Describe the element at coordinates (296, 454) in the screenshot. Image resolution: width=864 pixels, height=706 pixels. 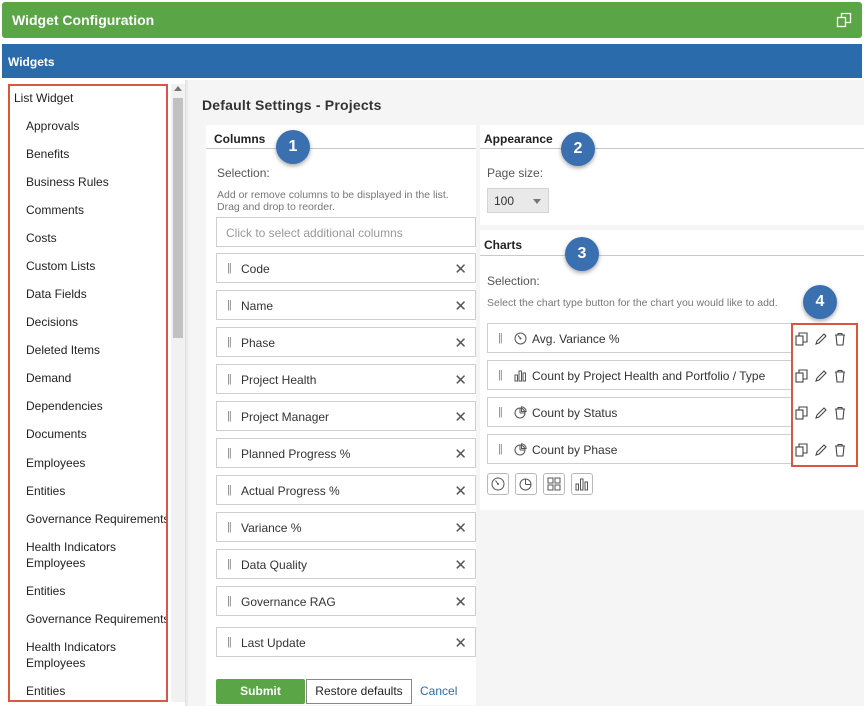
I see `column-item-label: Planned Progress %` at that location.